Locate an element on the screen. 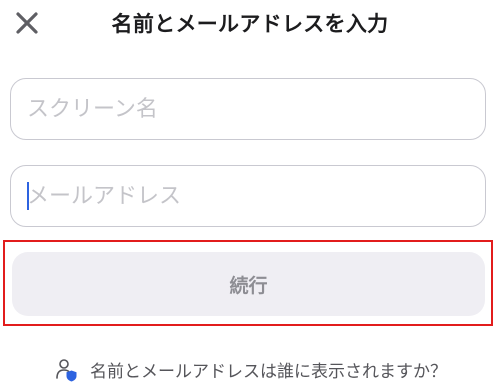 This screenshot has height=385, width=500. privacy-person-shield-icon is located at coordinates (66, 369).